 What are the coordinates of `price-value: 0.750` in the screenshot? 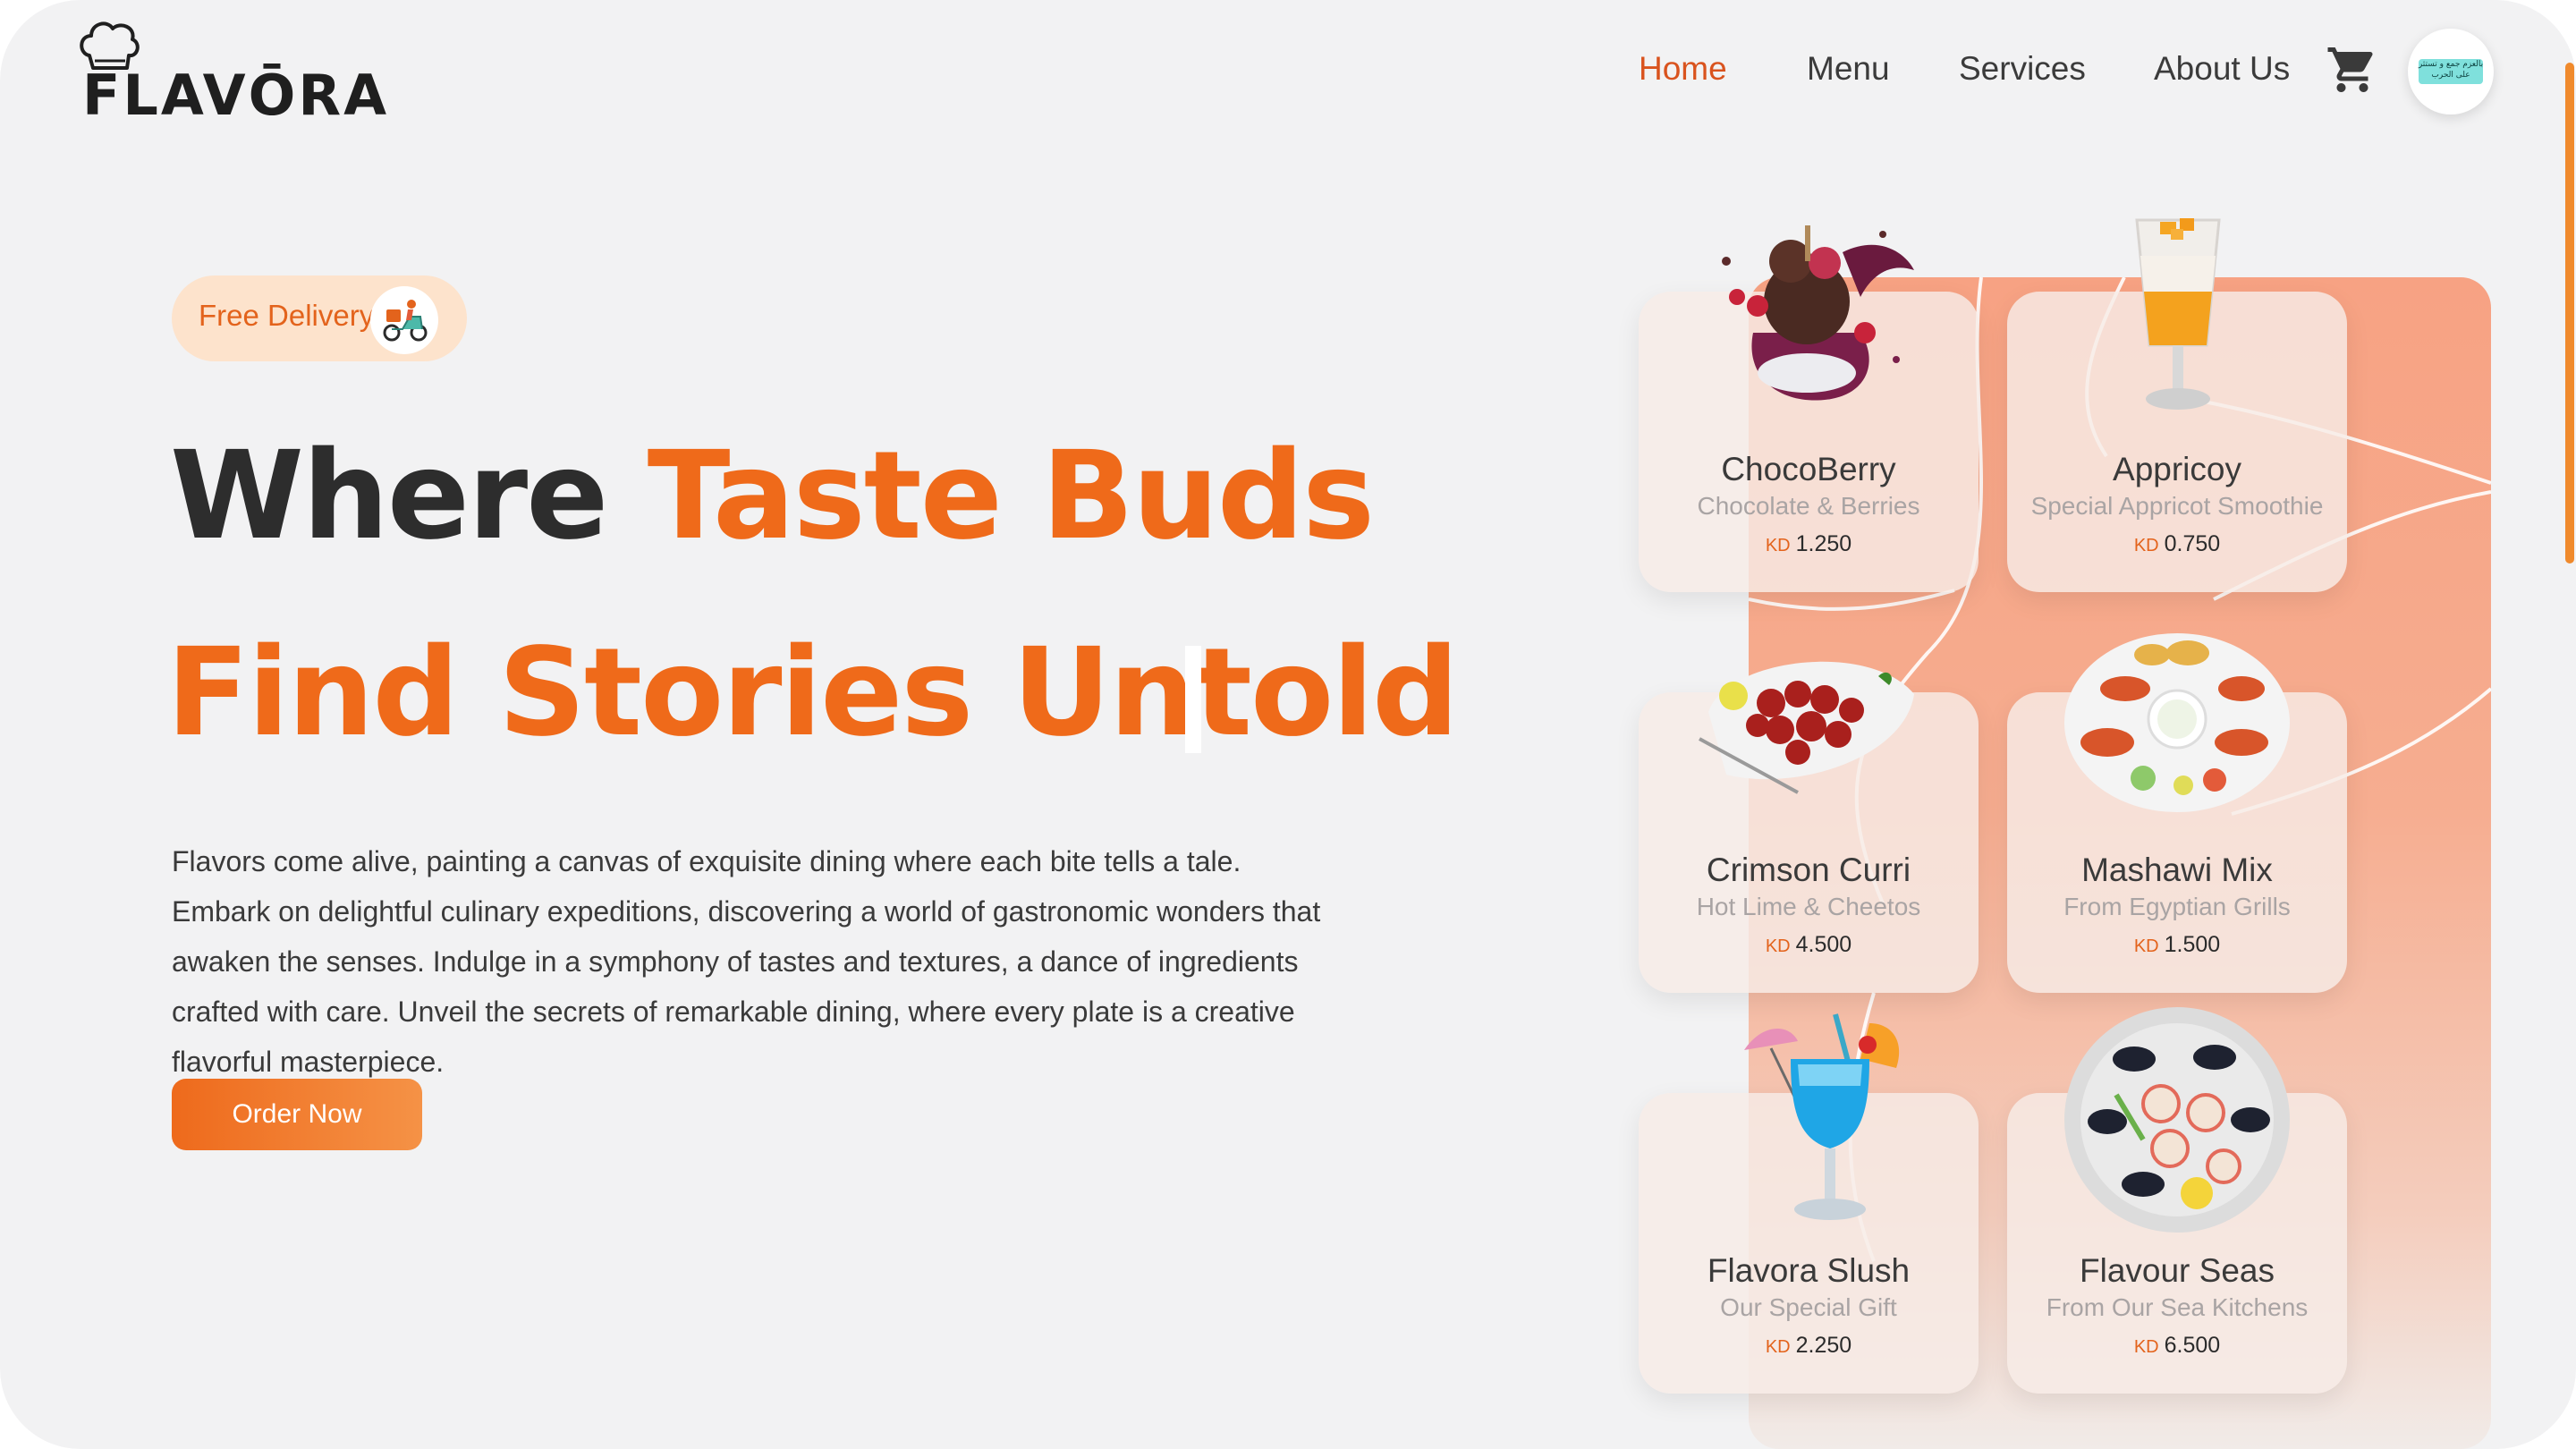 It's located at (2192, 543).